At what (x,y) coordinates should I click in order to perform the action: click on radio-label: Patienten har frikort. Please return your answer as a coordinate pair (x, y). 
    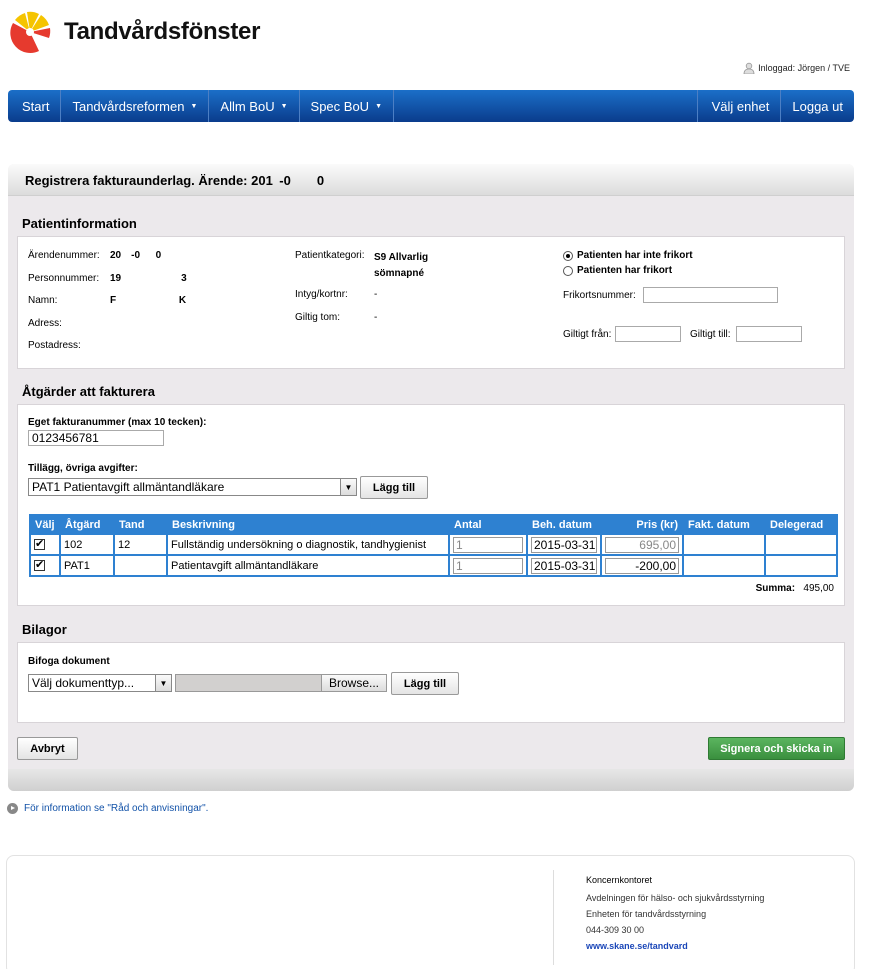
    Looking at the image, I should click on (625, 270).